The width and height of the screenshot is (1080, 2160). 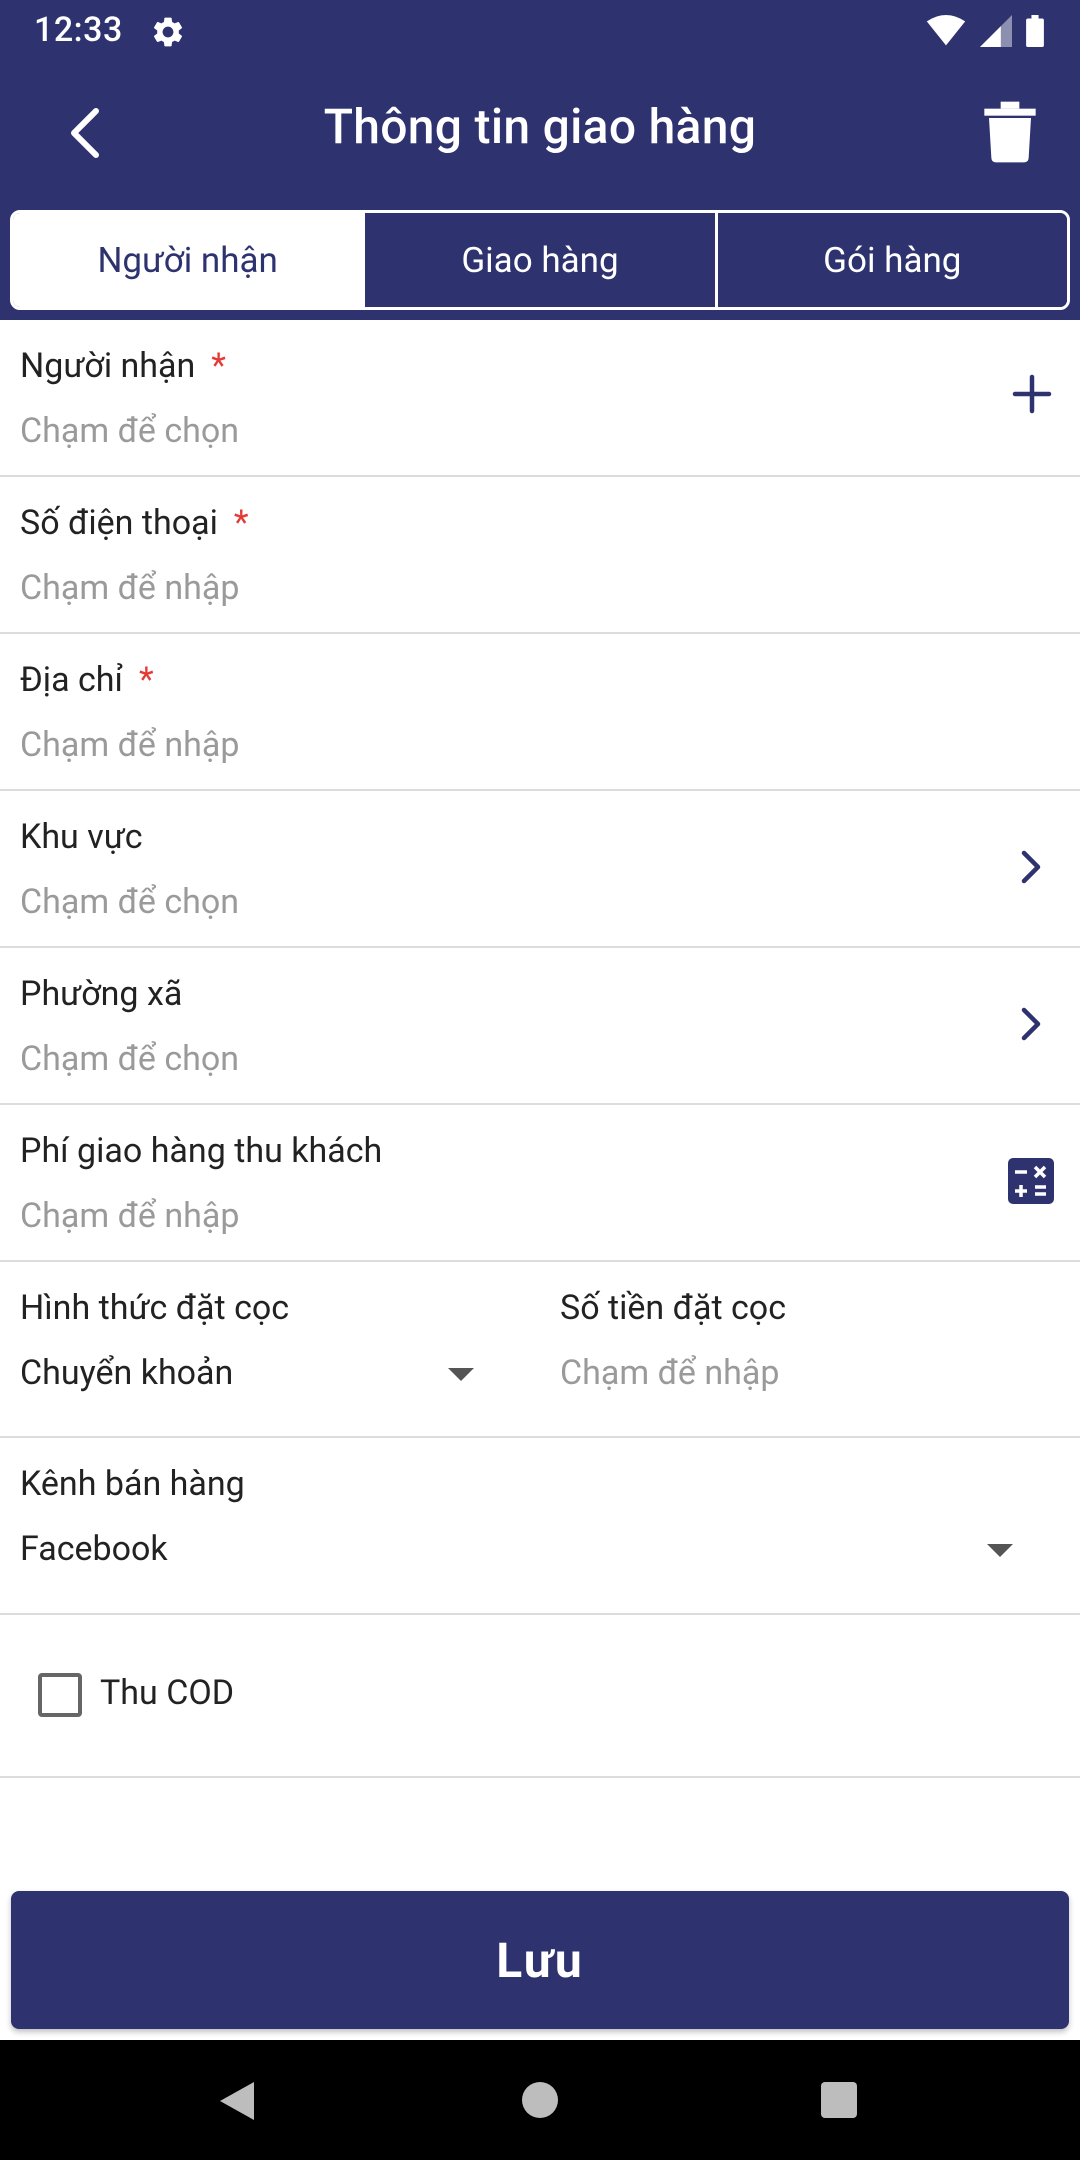 I want to click on address-field: Địa chỉ * Chạm để nhập, so click(x=540, y=712).